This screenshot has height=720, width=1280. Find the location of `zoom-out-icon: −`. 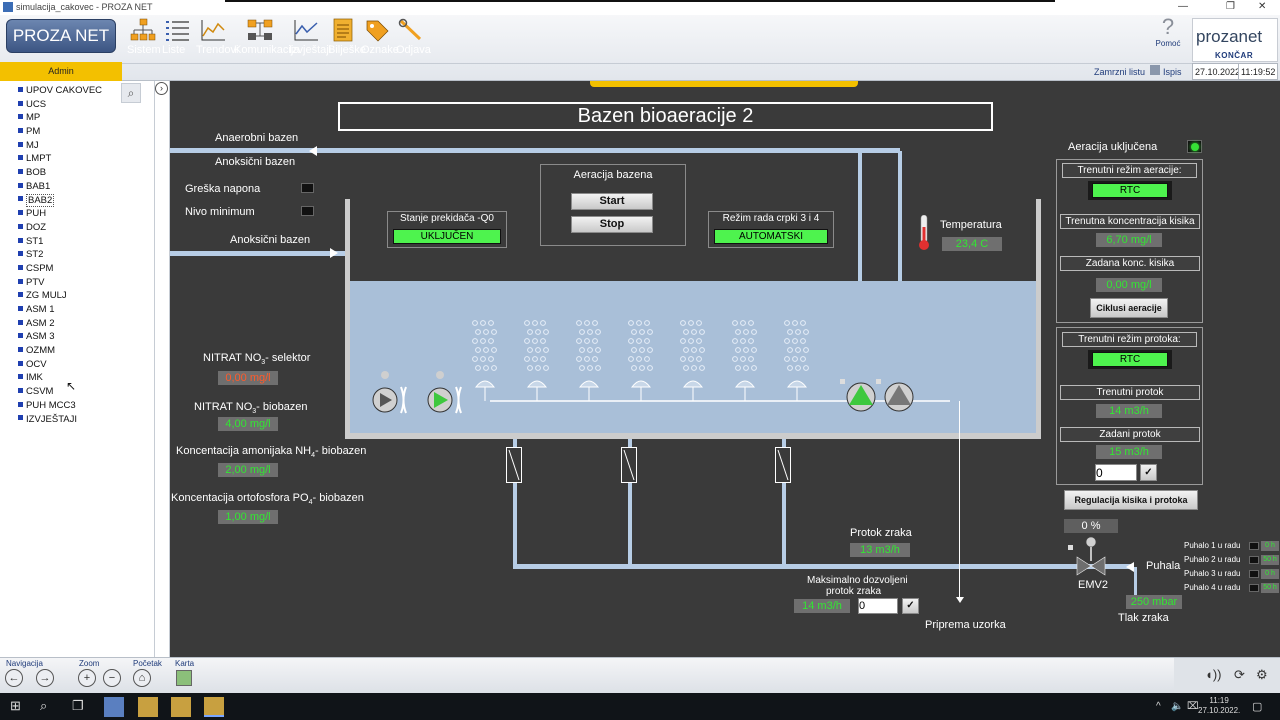

zoom-out-icon: − is located at coordinates (112, 678).